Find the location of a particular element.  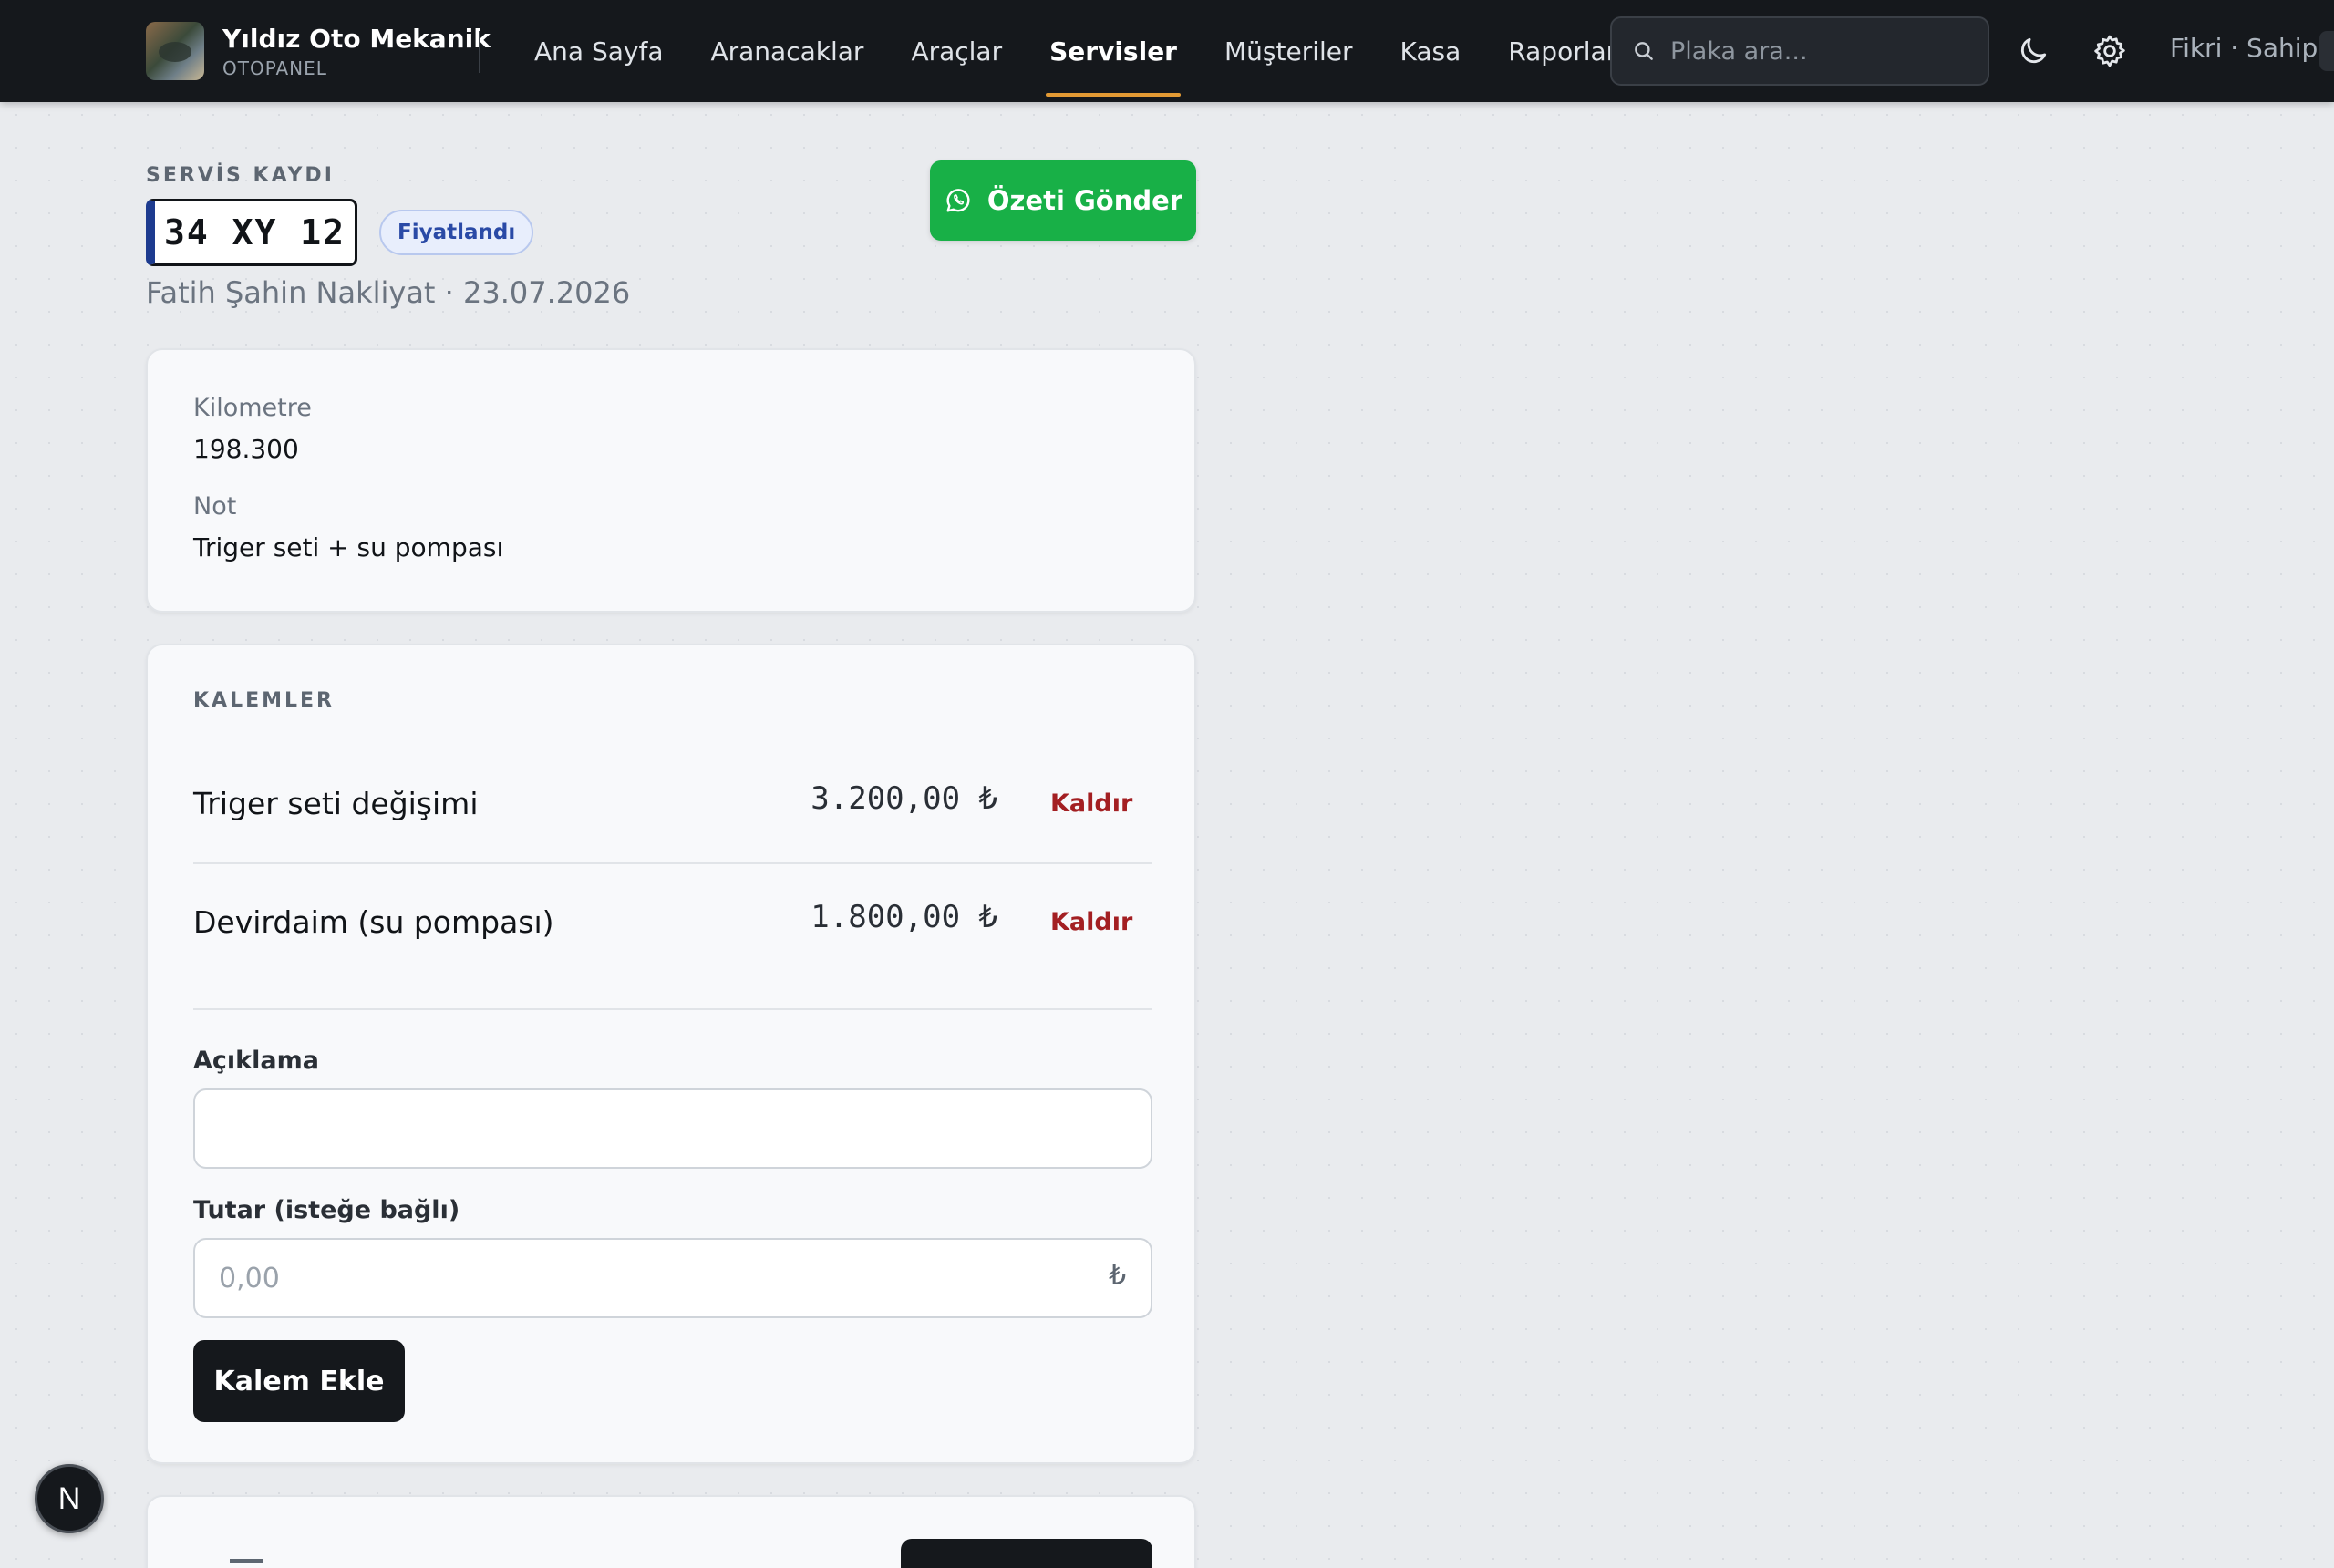

km-label: Kilometre is located at coordinates (252, 408).